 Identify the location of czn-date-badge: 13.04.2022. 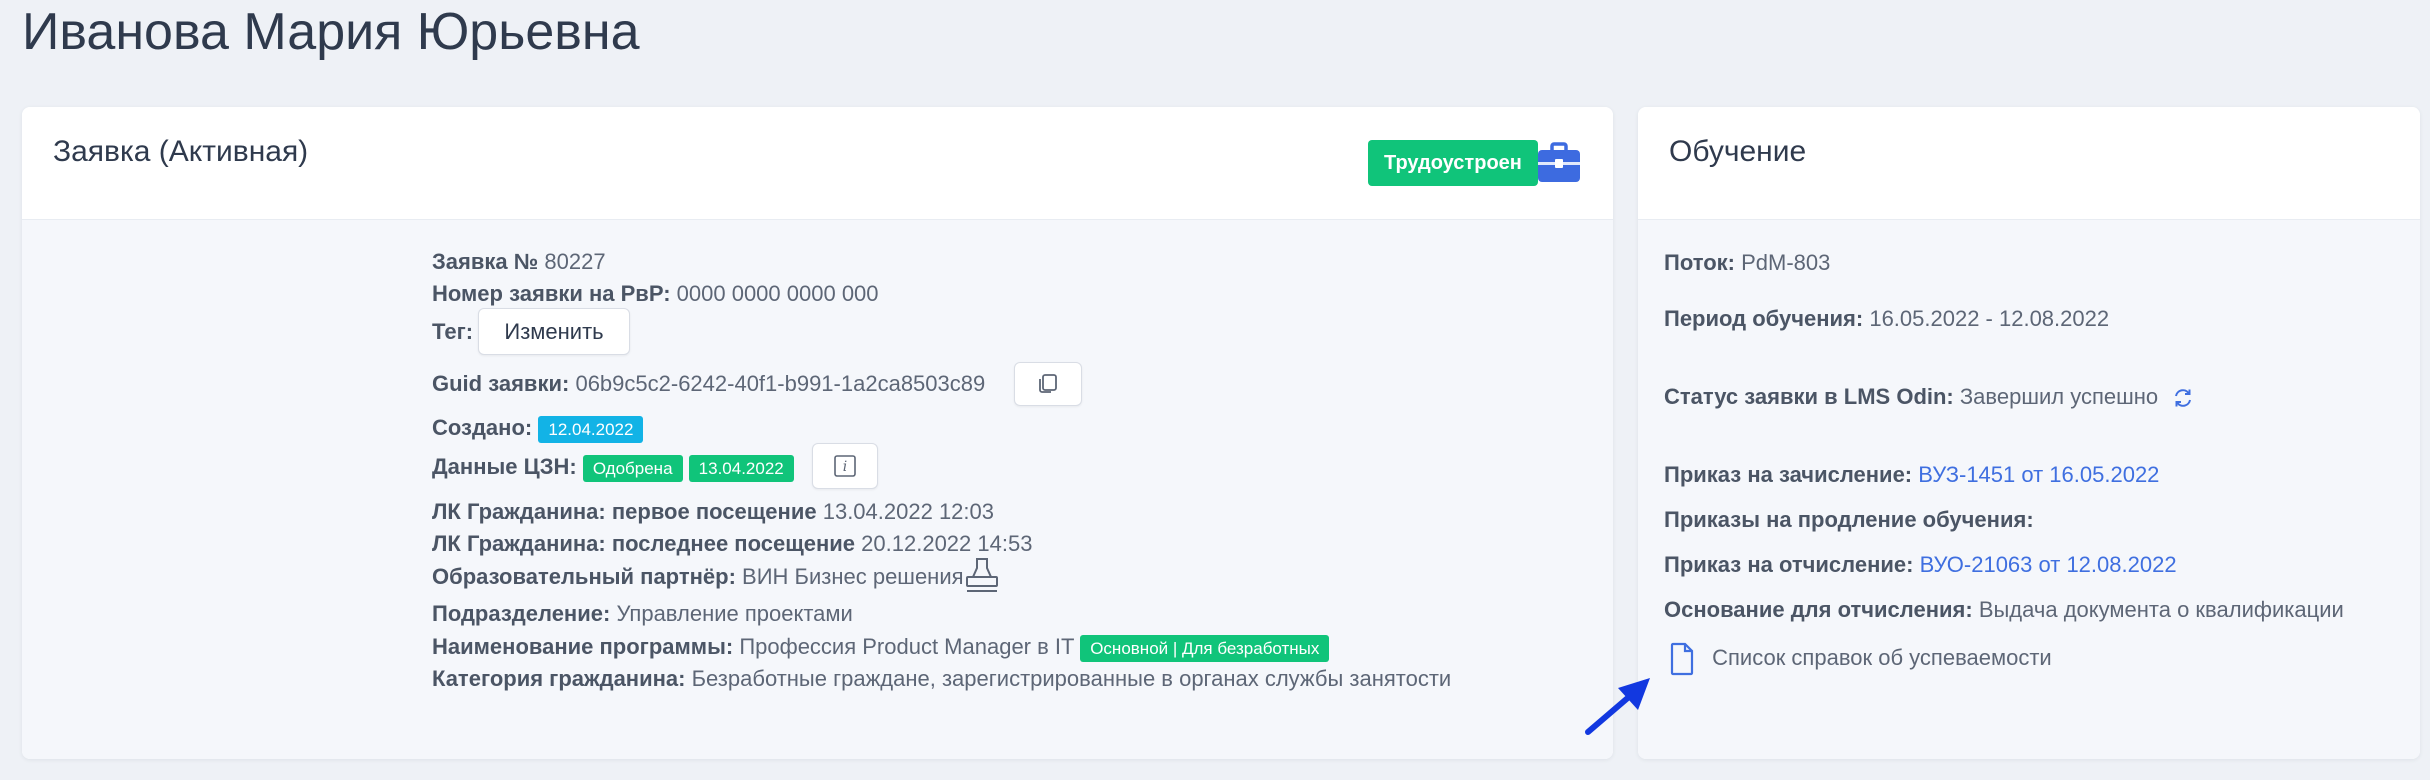
(741, 468).